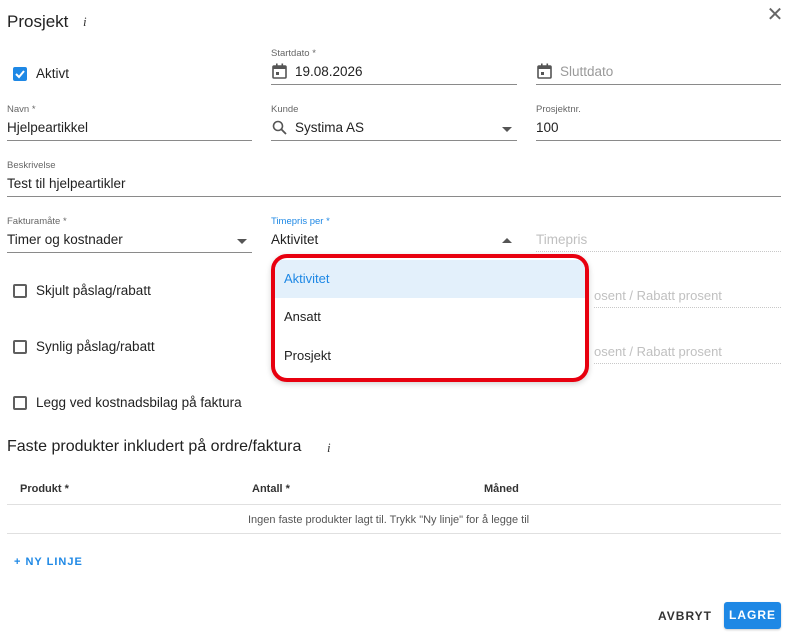 The height and width of the screenshot is (640, 787). Describe the element at coordinates (66, 183) in the screenshot. I see `description-input: Test til hjelpeartikler` at that location.